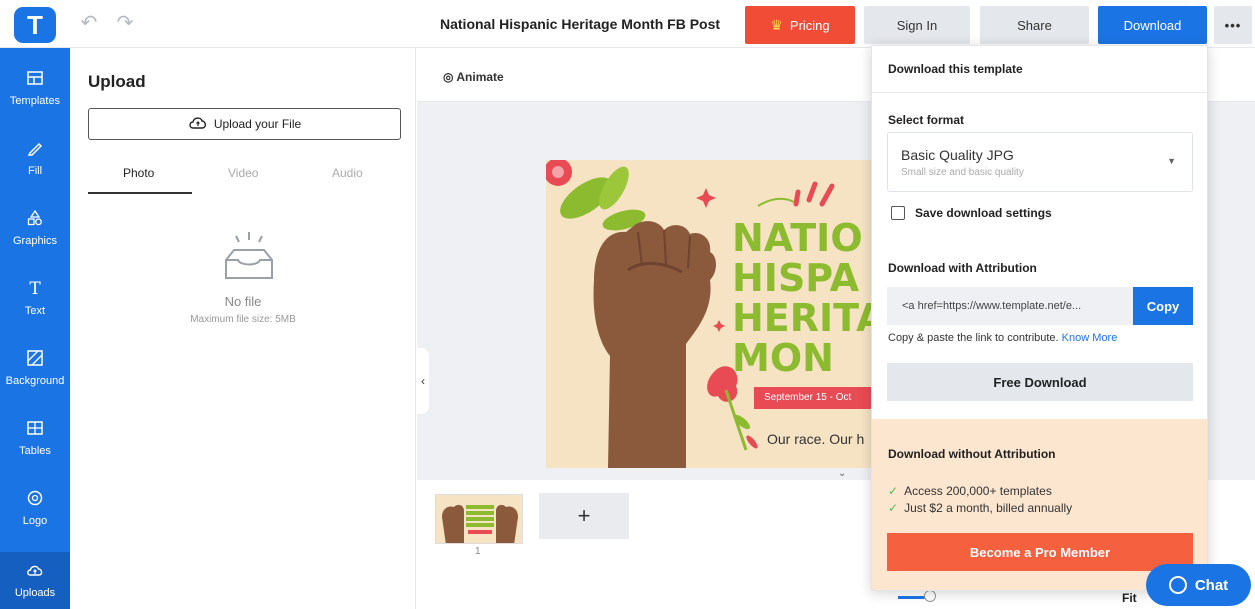 The width and height of the screenshot is (1255, 609). Describe the element at coordinates (955, 69) in the screenshot. I see `dropdown-header: Download this template` at that location.